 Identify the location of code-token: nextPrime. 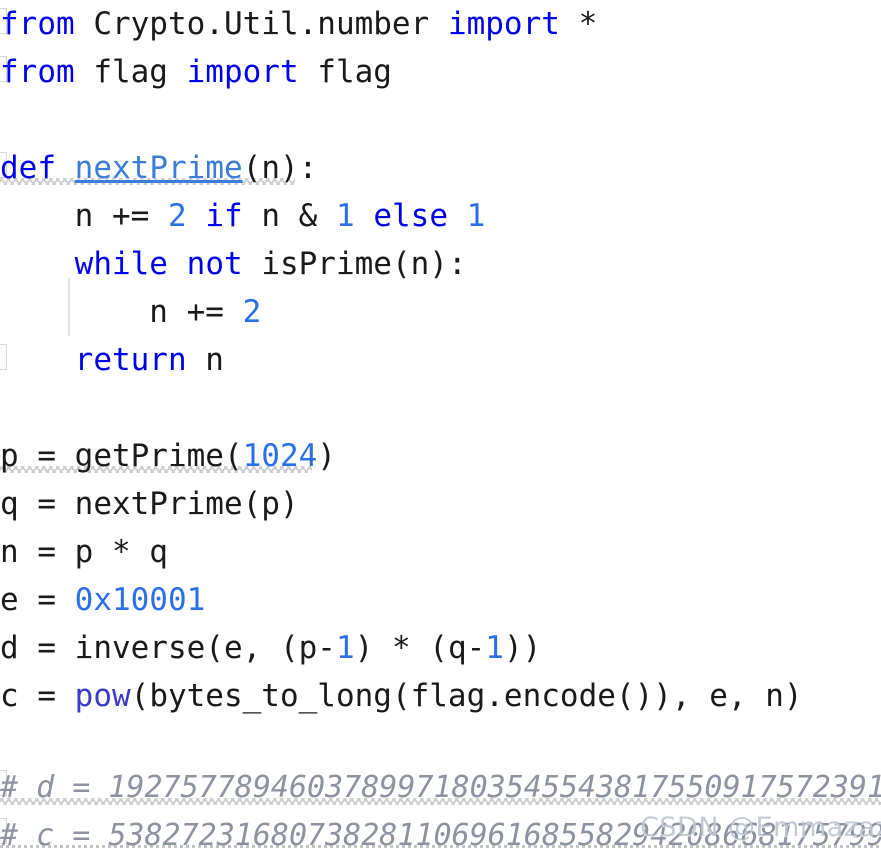
(158, 168).